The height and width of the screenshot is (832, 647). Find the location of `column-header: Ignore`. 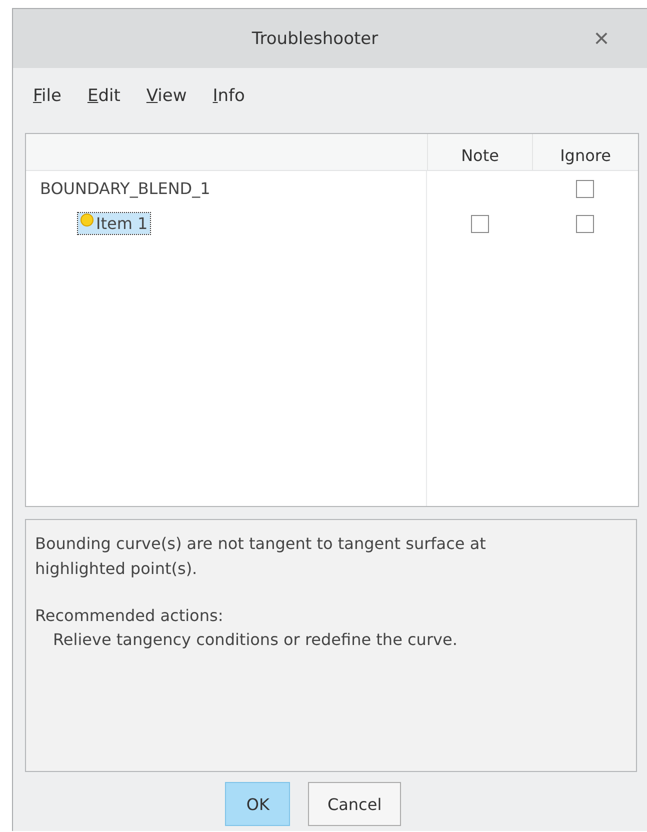

column-header: Ignore is located at coordinates (585, 152).